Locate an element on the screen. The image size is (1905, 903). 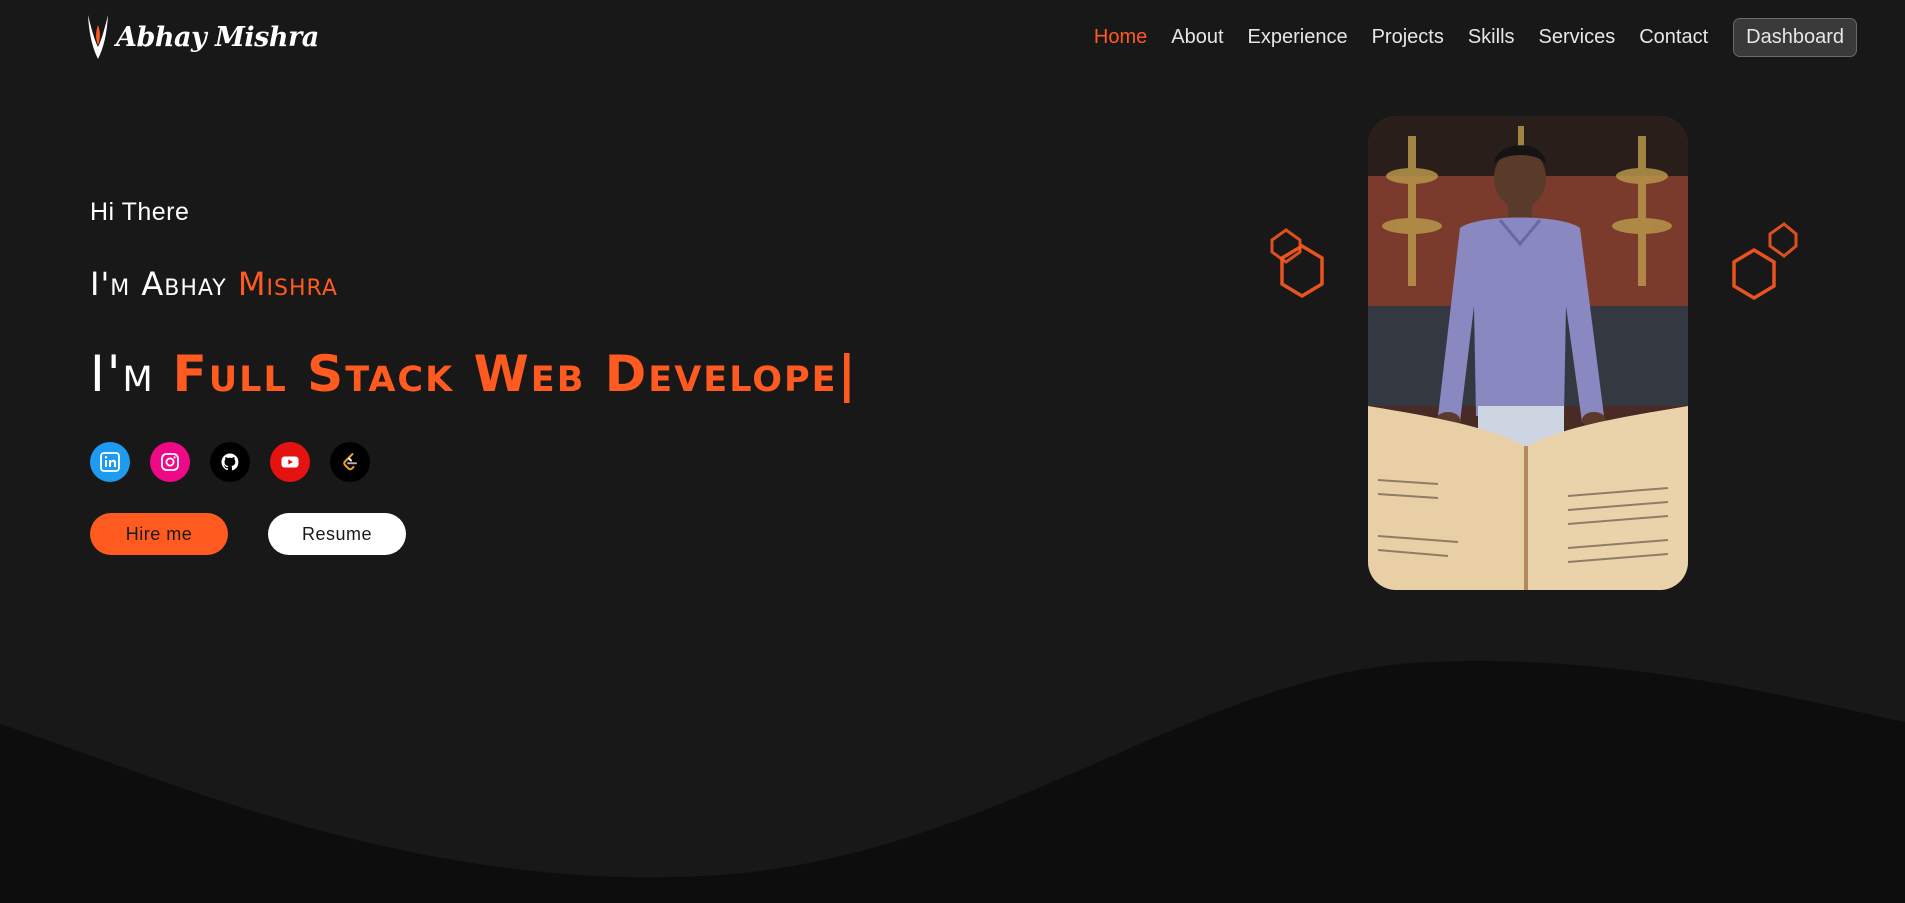
nav-link-services: Services is located at coordinates (1577, 37).